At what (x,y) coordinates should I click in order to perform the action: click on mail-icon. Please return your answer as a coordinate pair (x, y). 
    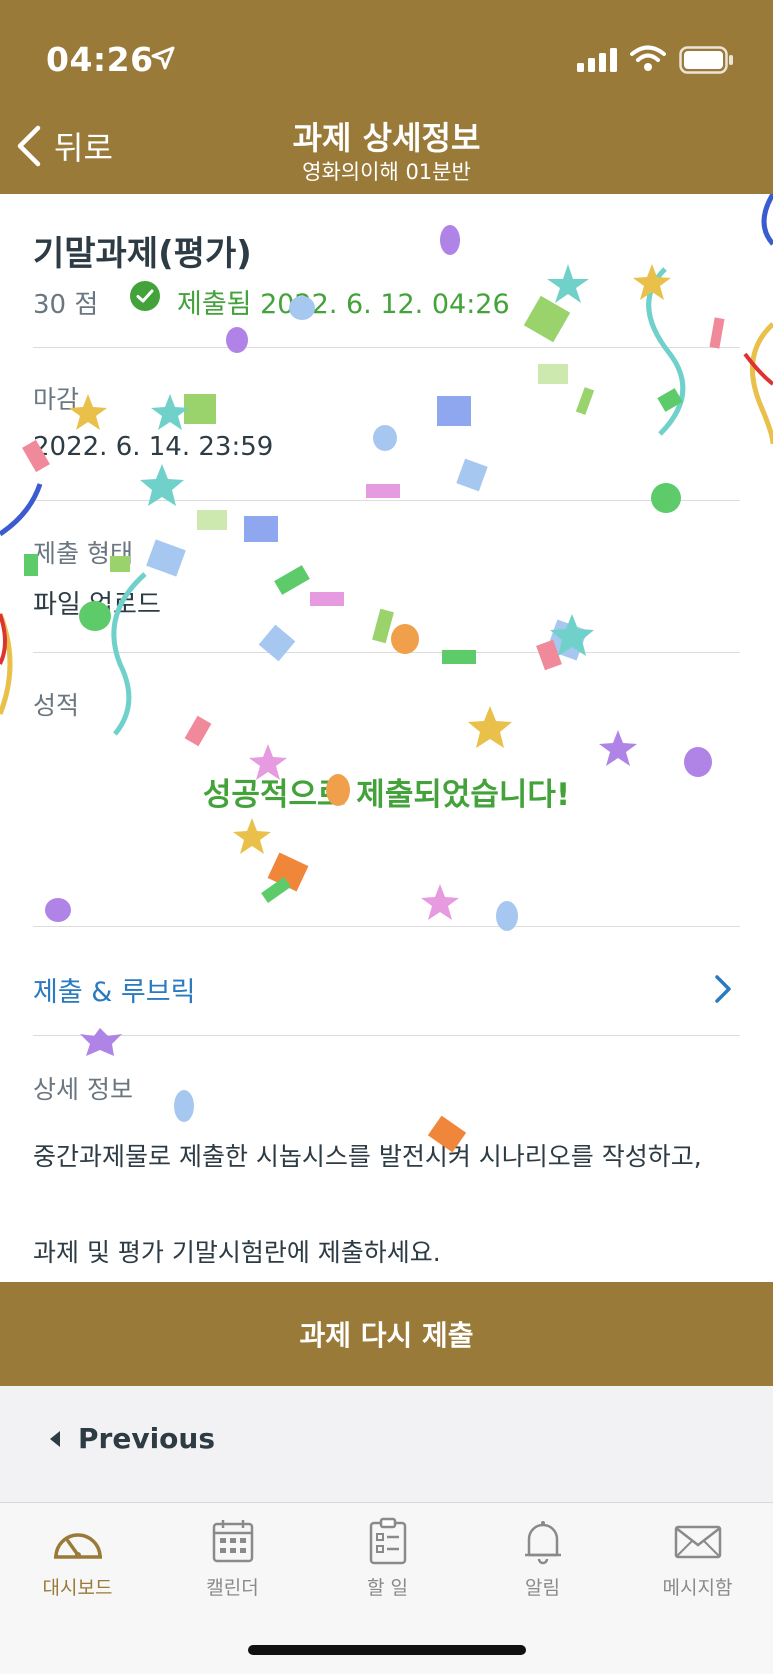
    Looking at the image, I should click on (697, 1542).